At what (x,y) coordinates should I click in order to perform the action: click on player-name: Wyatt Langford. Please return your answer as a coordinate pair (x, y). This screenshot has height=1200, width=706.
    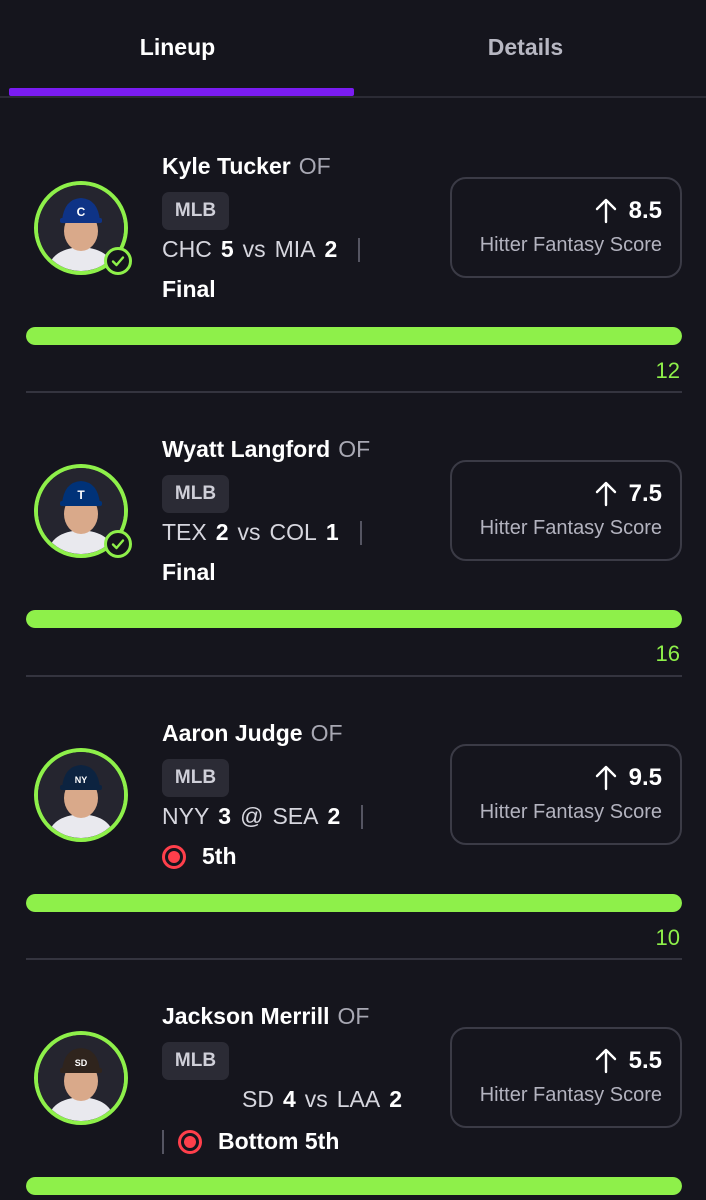
    Looking at the image, I should click on (246, 449).